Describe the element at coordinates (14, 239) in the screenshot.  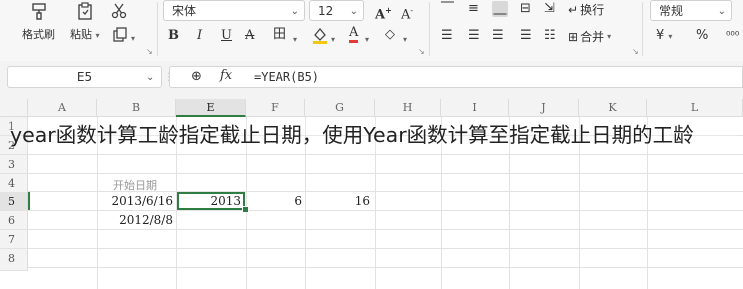
I see `row-header: 7` at that location.